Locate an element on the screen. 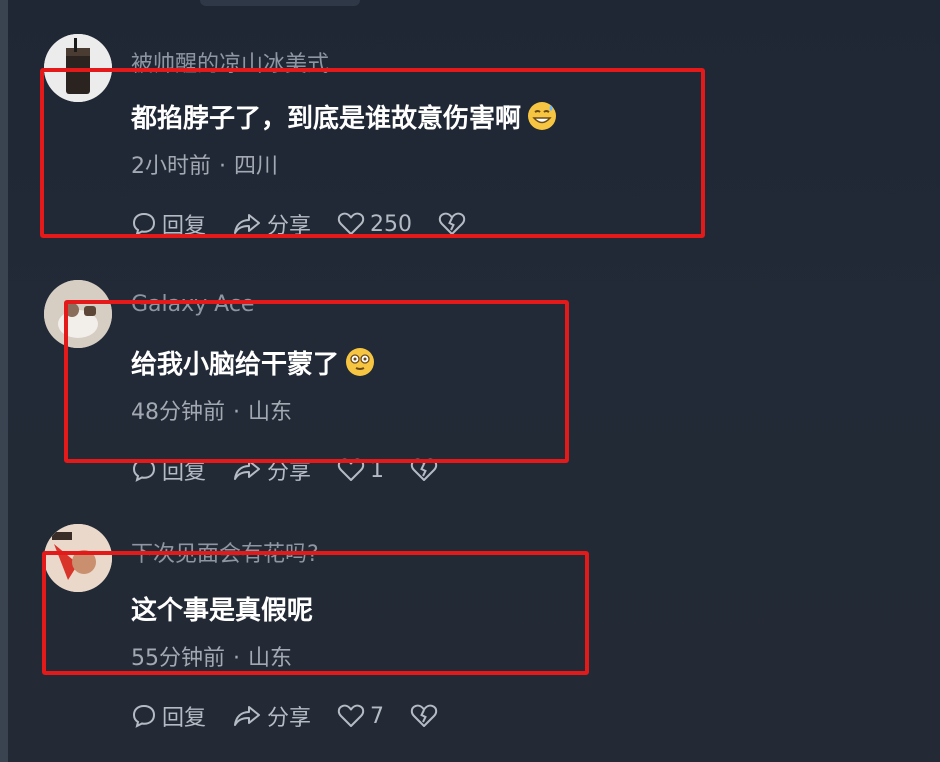  reply-label: 回复 is located at coordinates (184, 718).